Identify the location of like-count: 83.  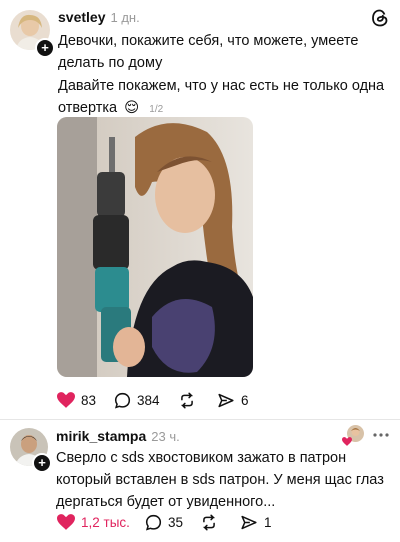
(89, 400).